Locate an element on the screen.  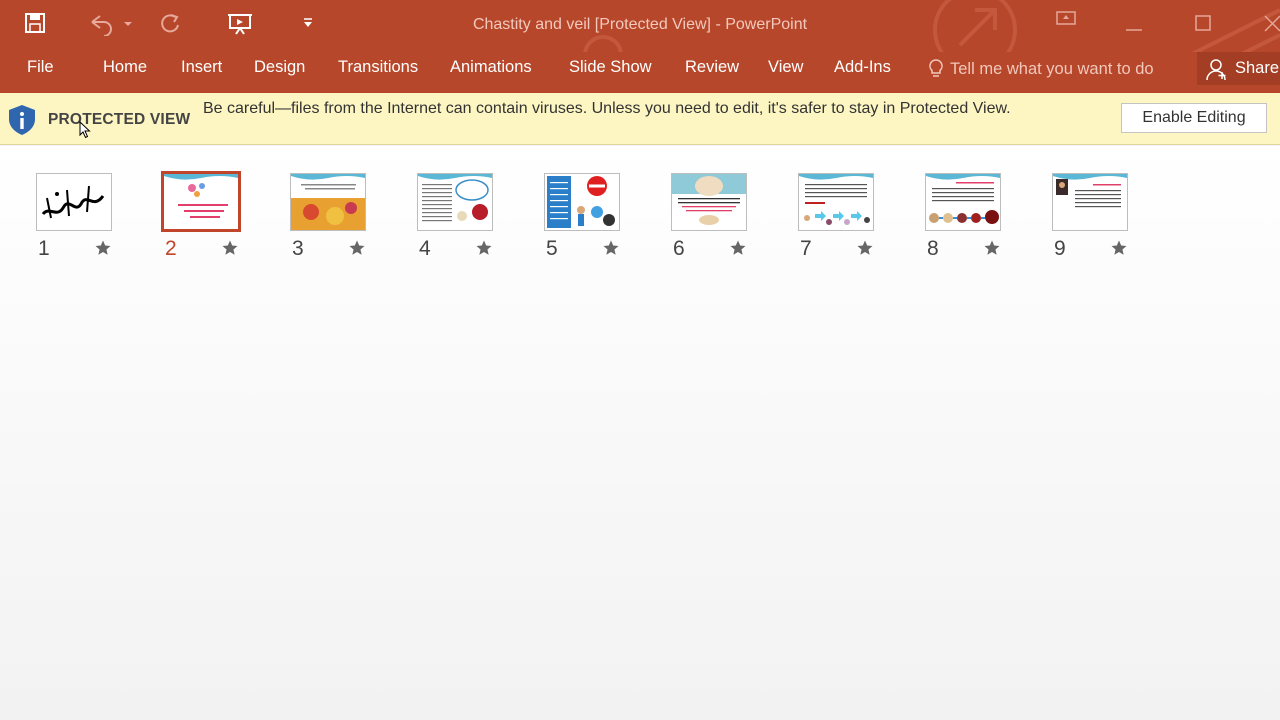
slide-number: 6 is located at coordinates (679, 248).